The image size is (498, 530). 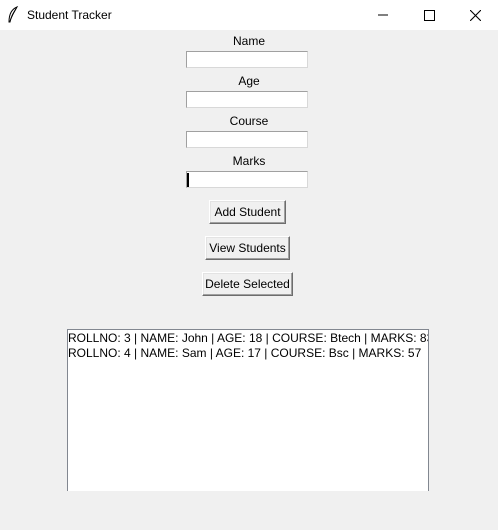 What do you see at coordinates (249, 81) in the screenshot?
I see `age-label: Age` at bounding box center [249, 81].